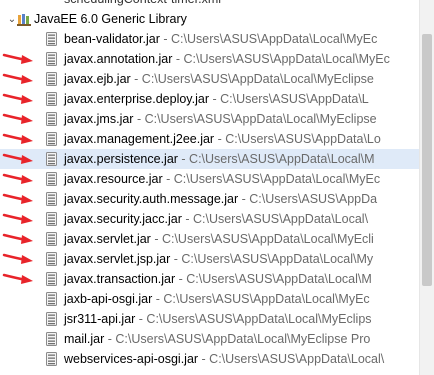 This screenshot has width=434, height=375. I want to click on partial-file-label: schedulingContext-timer.xml, so click(142, 4).